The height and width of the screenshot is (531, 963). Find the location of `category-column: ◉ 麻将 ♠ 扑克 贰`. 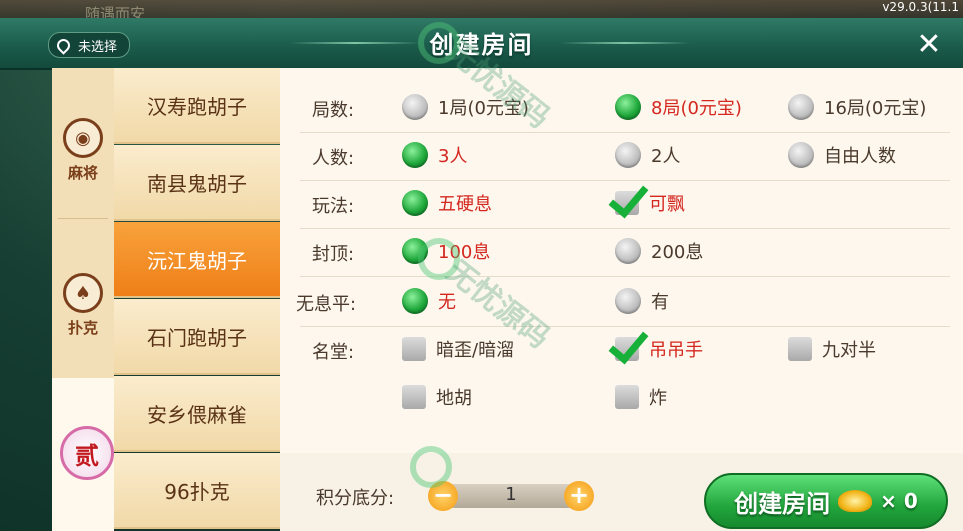

category-column: ◉ 麻将 ♠ 扑克 贰 is located at coordinates (83, 299).